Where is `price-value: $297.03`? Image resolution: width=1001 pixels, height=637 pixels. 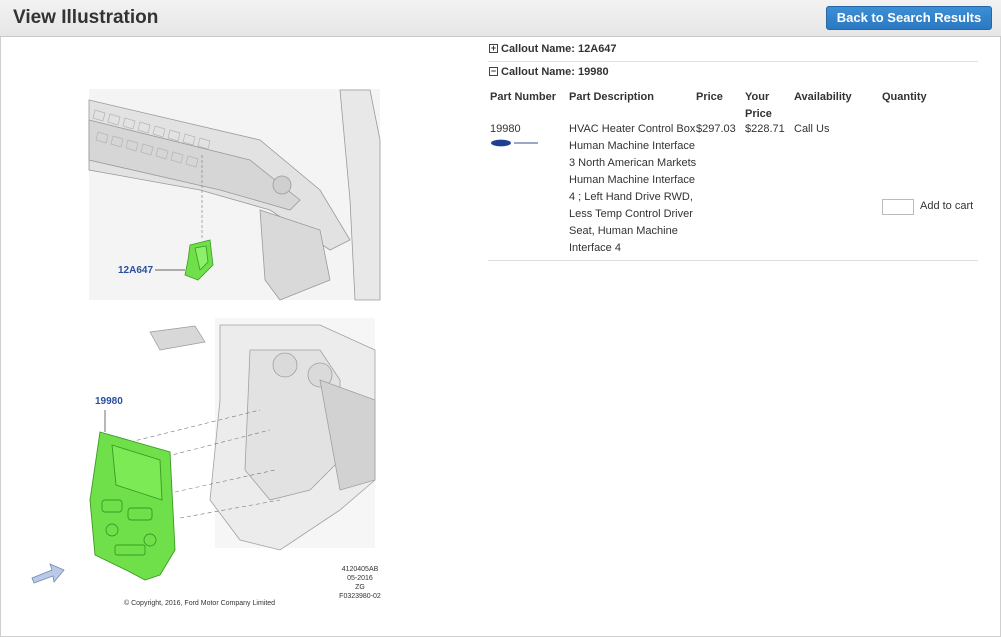 price-value: $297.03 is located at coordinates (716, 129).